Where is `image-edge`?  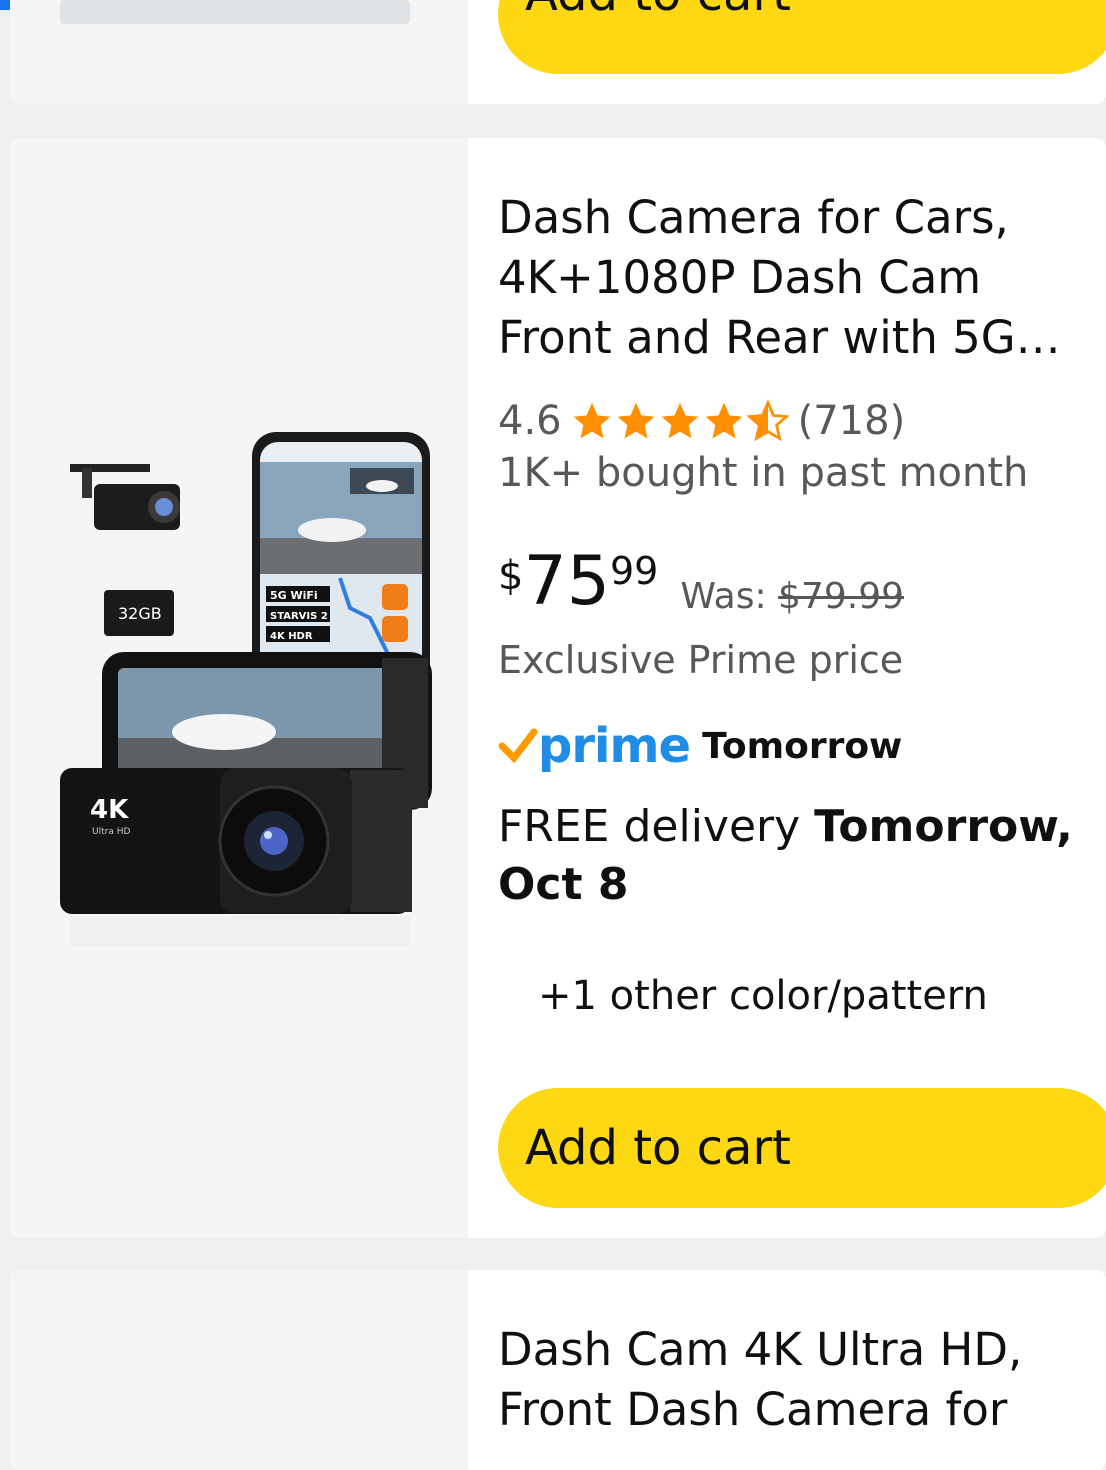 image-edge is located at coordinates (235, 12).